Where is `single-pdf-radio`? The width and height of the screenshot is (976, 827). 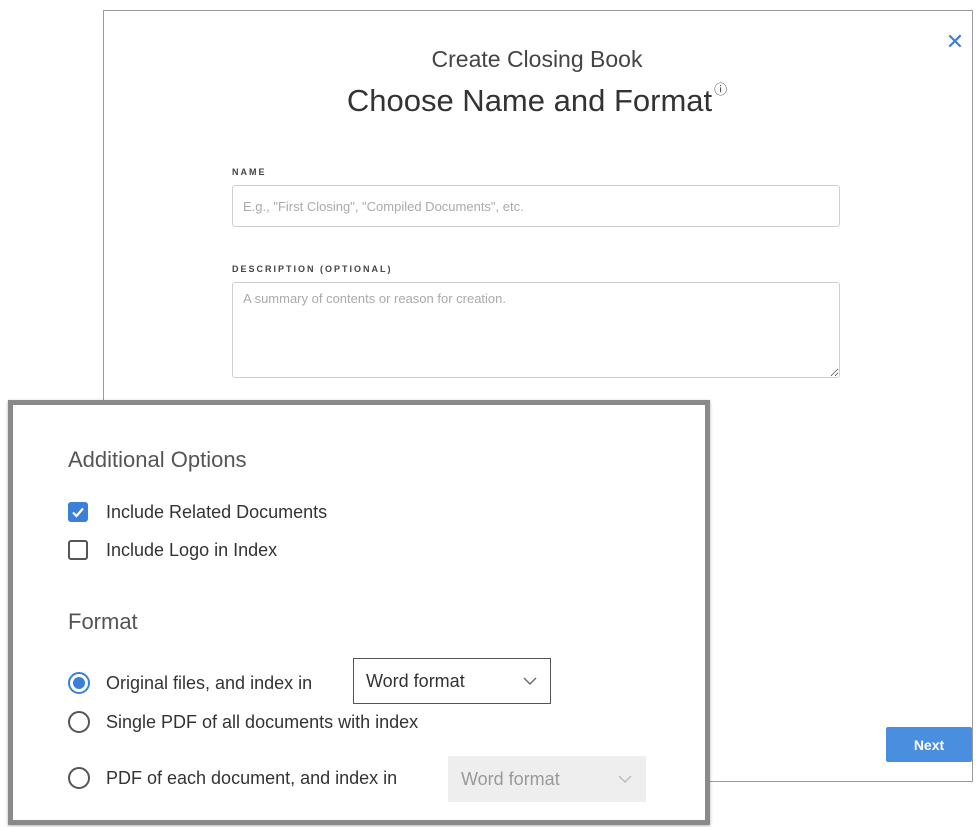 single-pdf-radio is located at coordinates (79, 722).